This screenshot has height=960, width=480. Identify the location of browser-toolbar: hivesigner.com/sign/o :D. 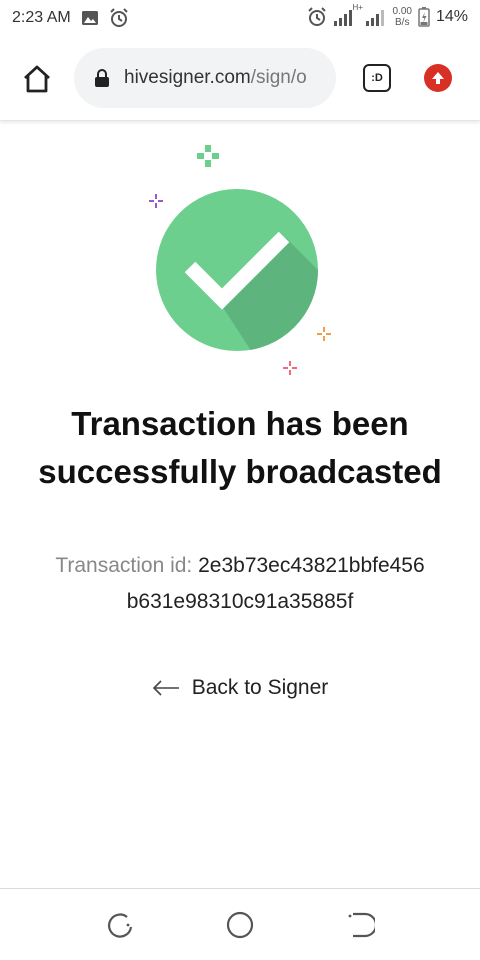
(240, 80).